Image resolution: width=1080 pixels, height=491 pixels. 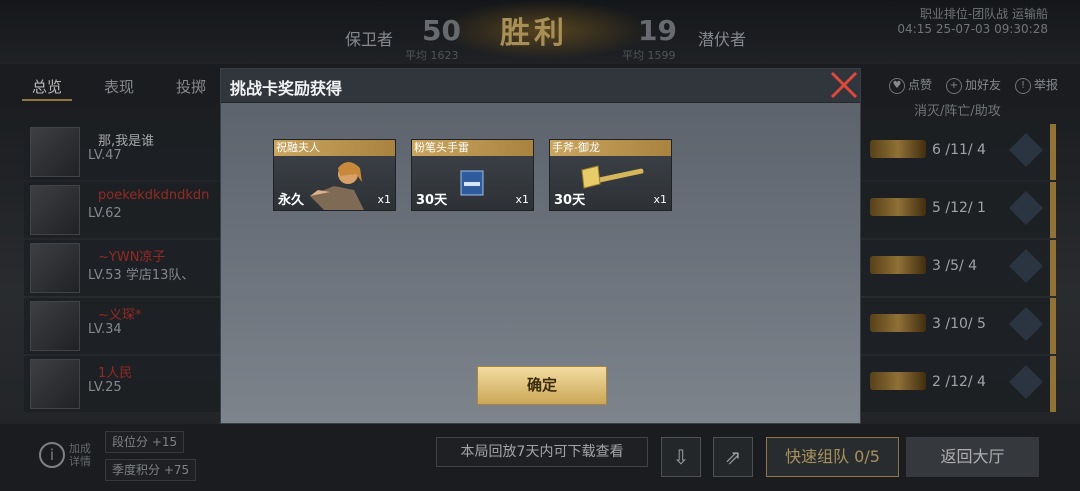 I want to click on character-portrait-icon, so click(x=337, y=186).